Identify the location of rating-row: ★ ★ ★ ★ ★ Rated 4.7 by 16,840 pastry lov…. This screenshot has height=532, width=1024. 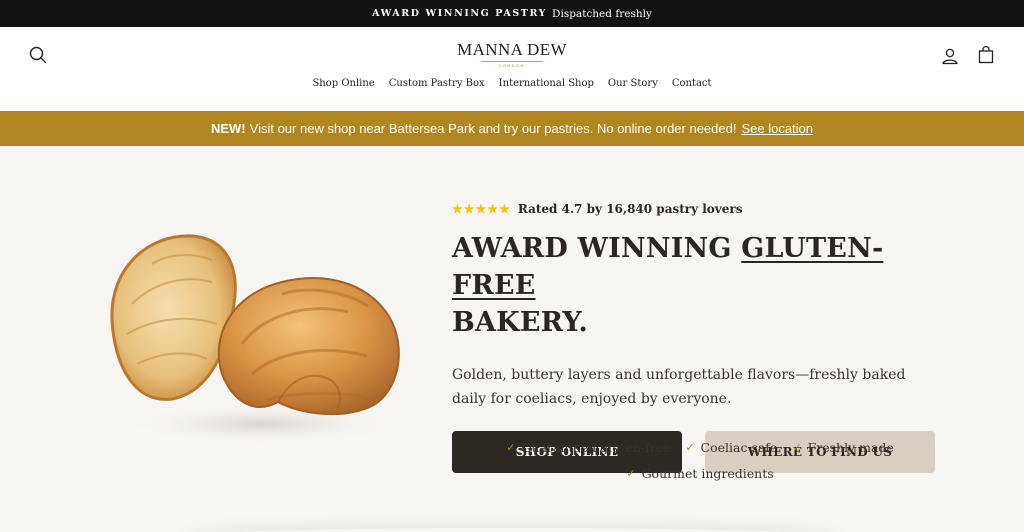
(697, 209).